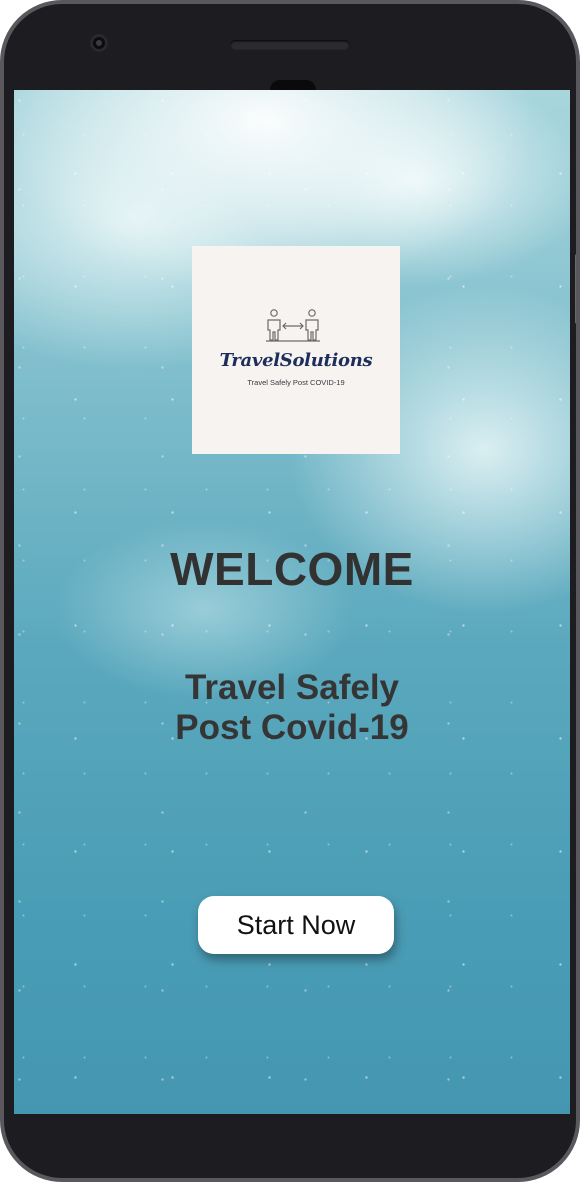  I want to click on social-distancing-people-icon, so click(293, 325).